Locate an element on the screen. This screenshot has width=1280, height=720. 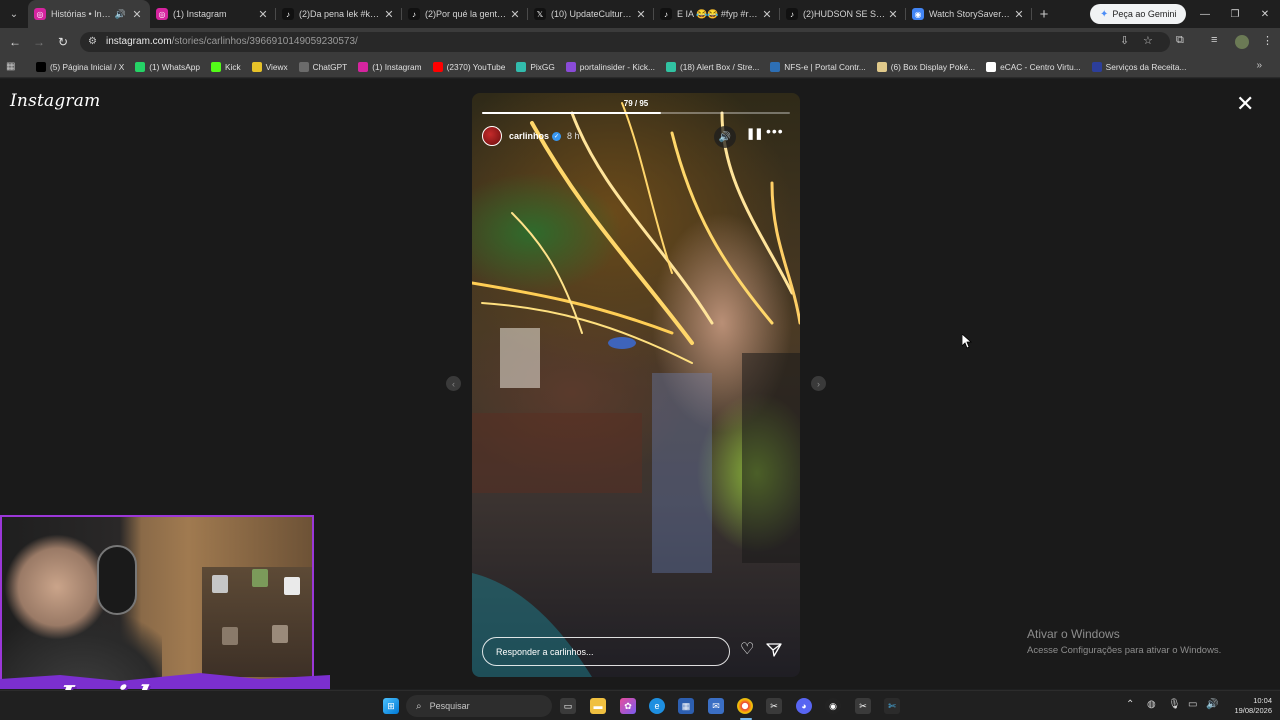
copilot-icon: ✿ is located at coordinates (628, 706).